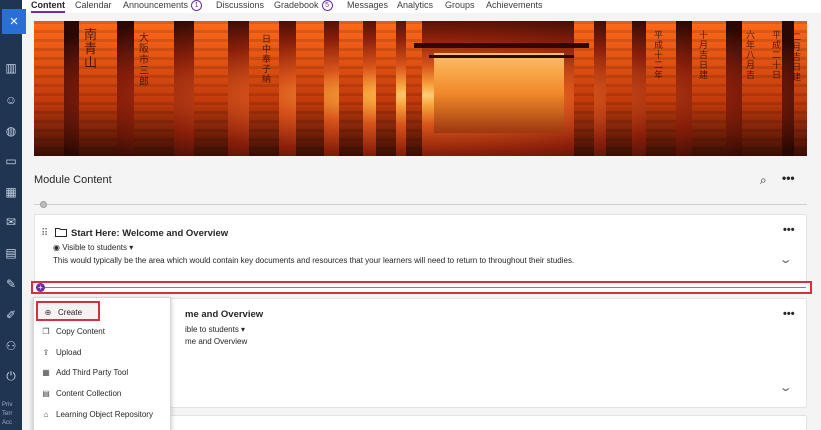  I want to click on announcements-count-badge: 1, so click(197, 5).